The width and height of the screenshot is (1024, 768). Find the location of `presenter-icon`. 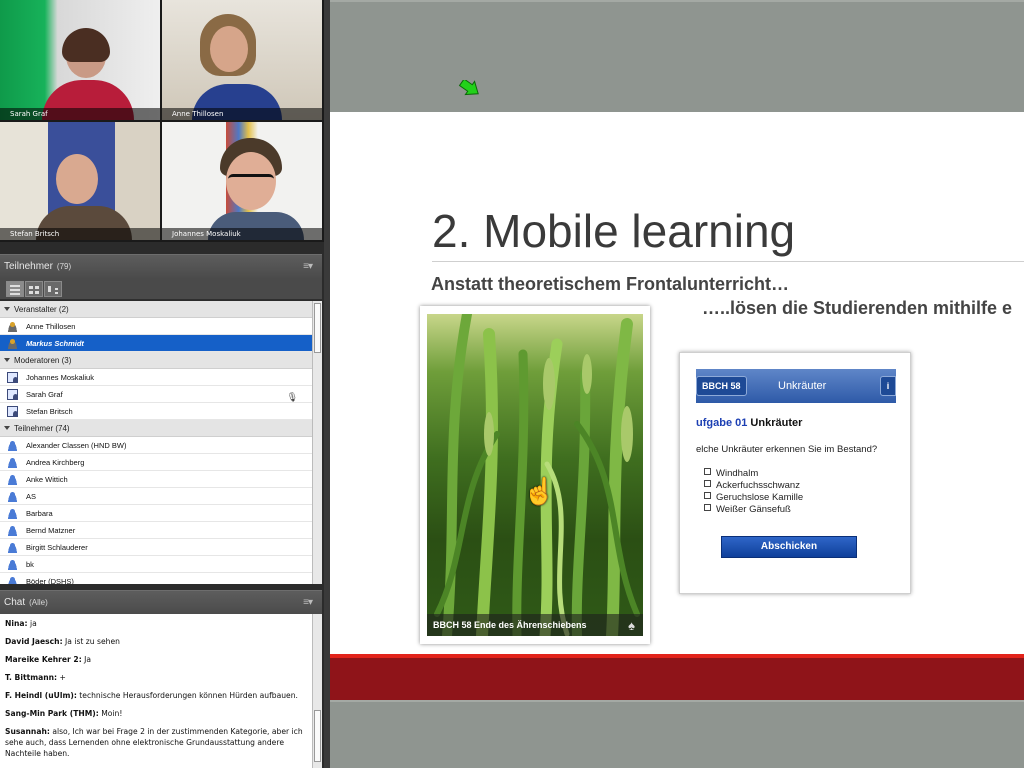

presenter-icon is located at coordinates (12, 411).